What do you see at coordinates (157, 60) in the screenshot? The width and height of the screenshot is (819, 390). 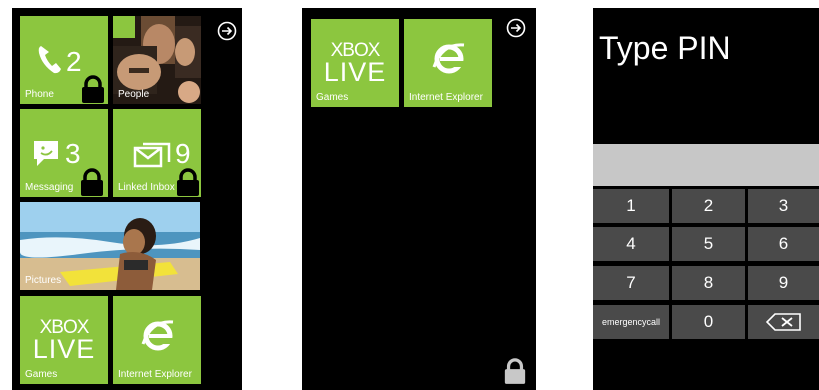 I see `tile-people: People` at bounding box center [157, 60].